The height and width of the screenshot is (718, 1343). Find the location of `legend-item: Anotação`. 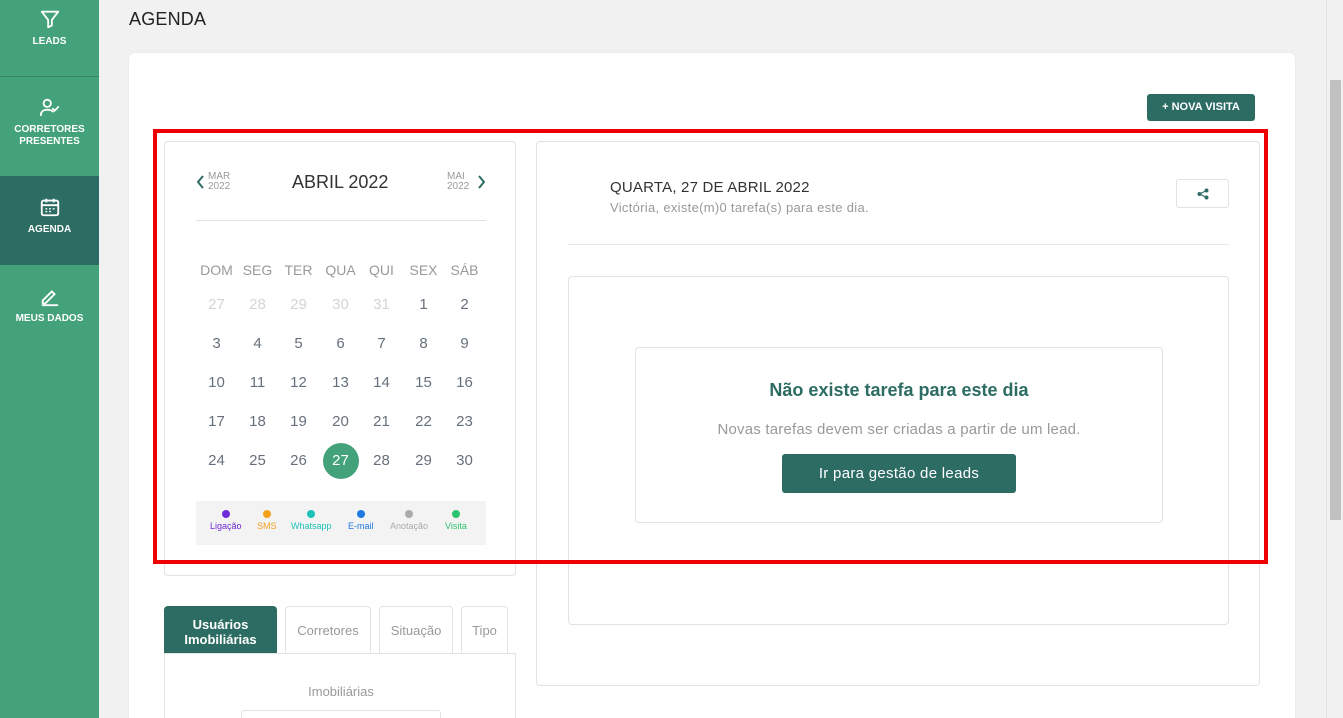

legend-item: Anotação is located at coordinates (409, 520).